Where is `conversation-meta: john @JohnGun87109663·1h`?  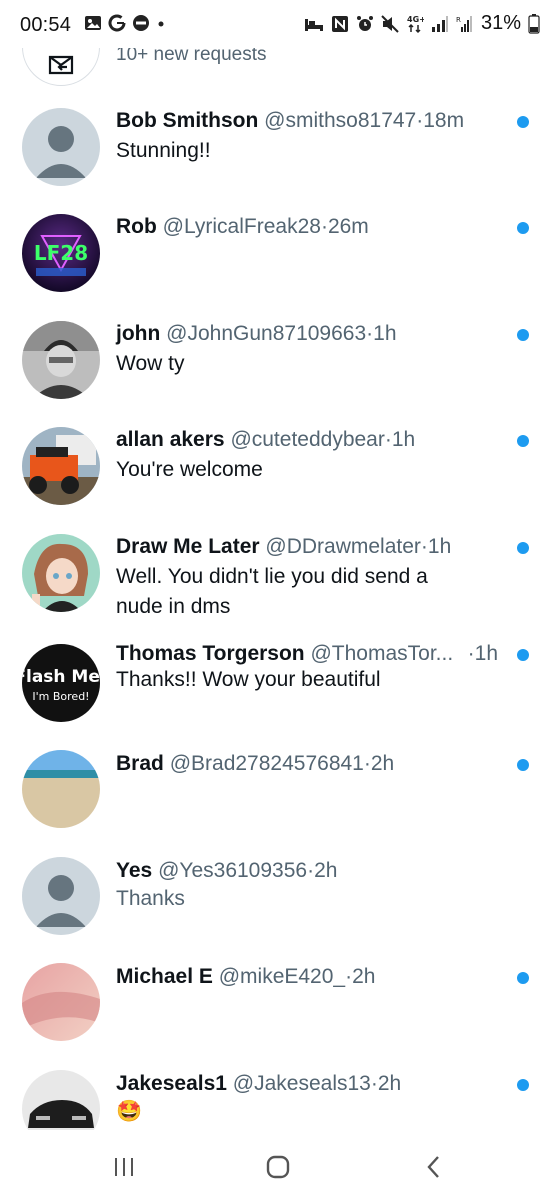
conversation-meta: john @JohnGun87109663·1h is located at coordinates (256, 333).